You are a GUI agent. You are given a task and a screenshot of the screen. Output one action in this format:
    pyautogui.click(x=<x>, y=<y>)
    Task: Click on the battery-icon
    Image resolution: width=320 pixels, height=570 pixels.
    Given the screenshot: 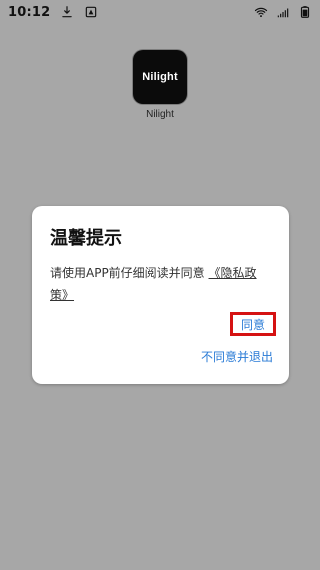 What is the action you would take?
    pyautogui.click(x=305, y=12)
    